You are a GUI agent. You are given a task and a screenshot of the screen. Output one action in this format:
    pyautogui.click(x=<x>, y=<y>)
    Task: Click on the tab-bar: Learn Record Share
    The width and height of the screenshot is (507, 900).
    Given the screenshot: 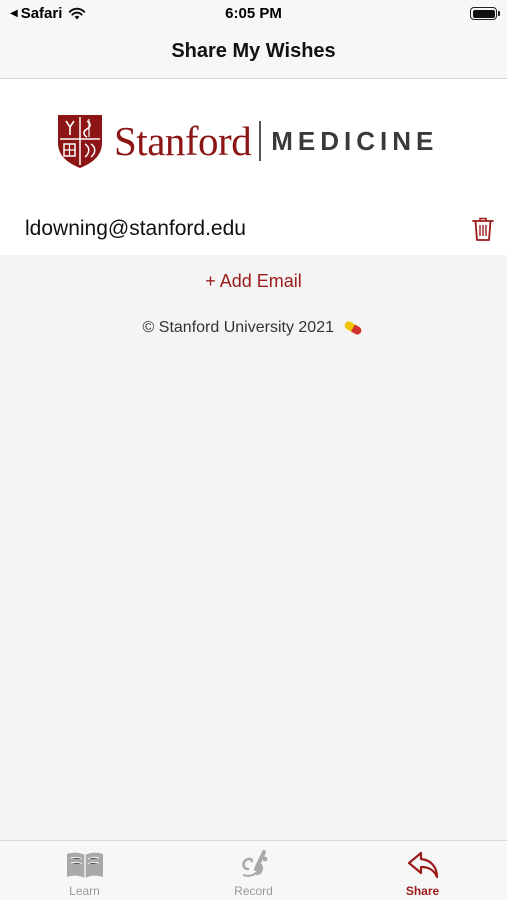 What is the action you would take?
    pyautogui.click(x=253, y=870)
    